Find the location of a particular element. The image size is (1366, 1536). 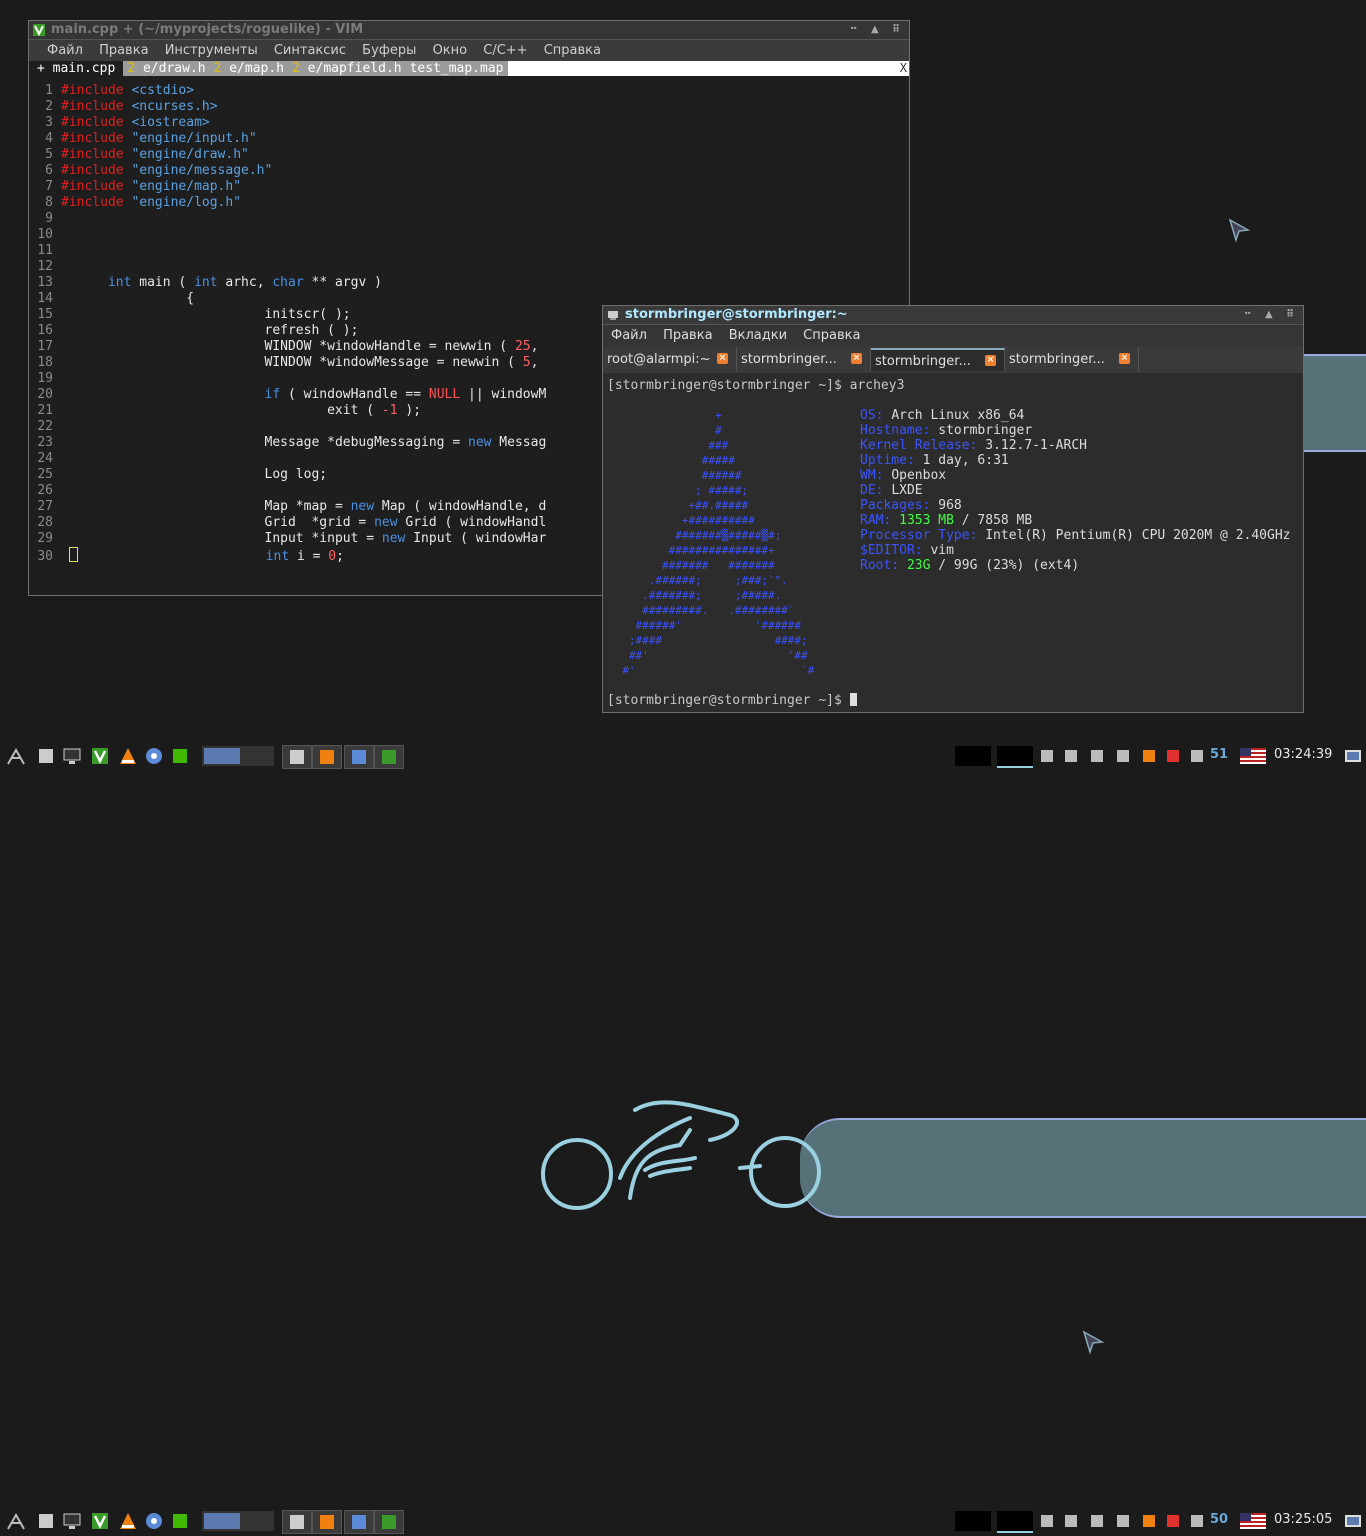

vim-tab-main-cpp: + main.cpp is located at coordinates (76, 68).